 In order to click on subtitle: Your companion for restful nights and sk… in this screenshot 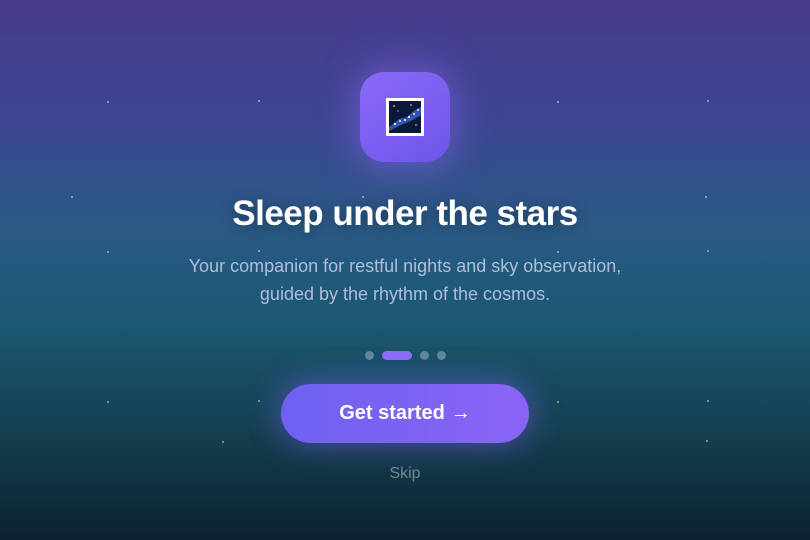, I will do `click(405, 280)`.